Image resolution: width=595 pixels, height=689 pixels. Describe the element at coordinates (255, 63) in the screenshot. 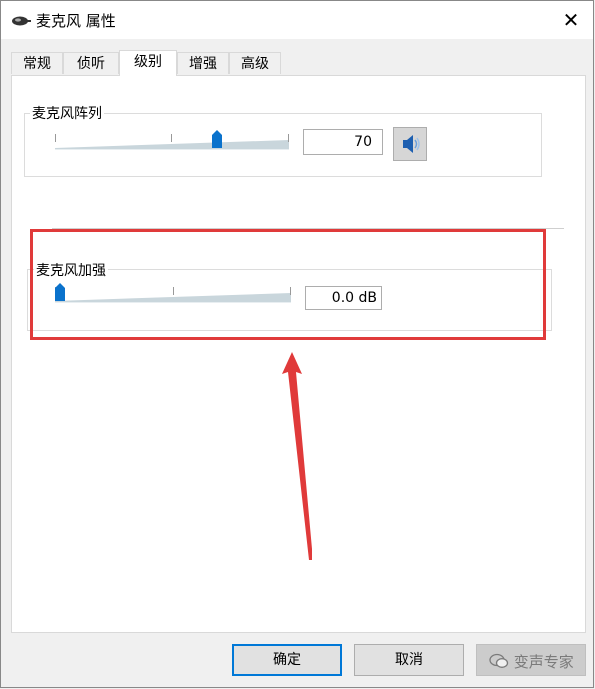

I see `tab-advanced: 高级` at that location.